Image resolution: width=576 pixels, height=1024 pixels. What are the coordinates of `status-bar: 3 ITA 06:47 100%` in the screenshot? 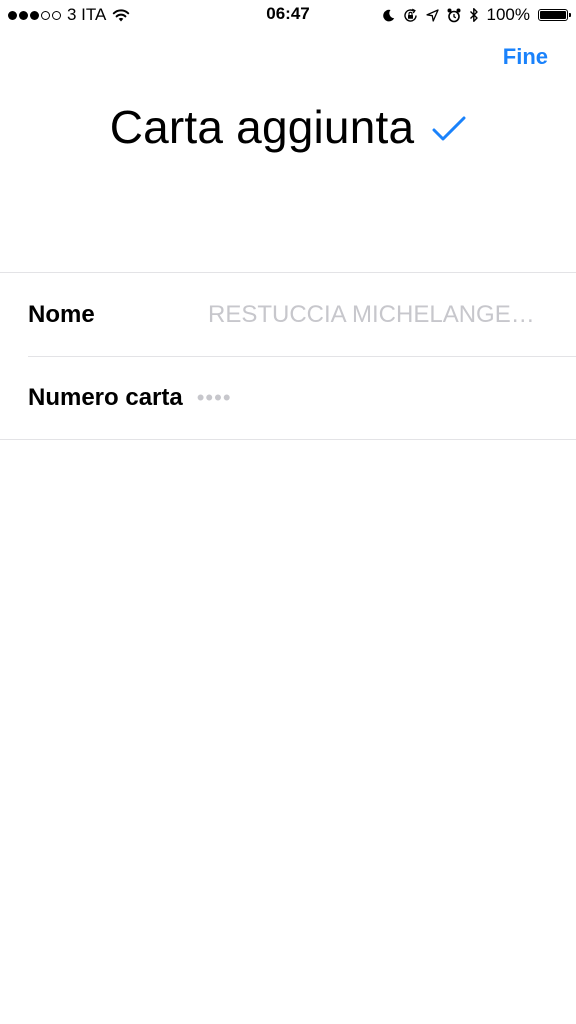 It's located at (288, 15).